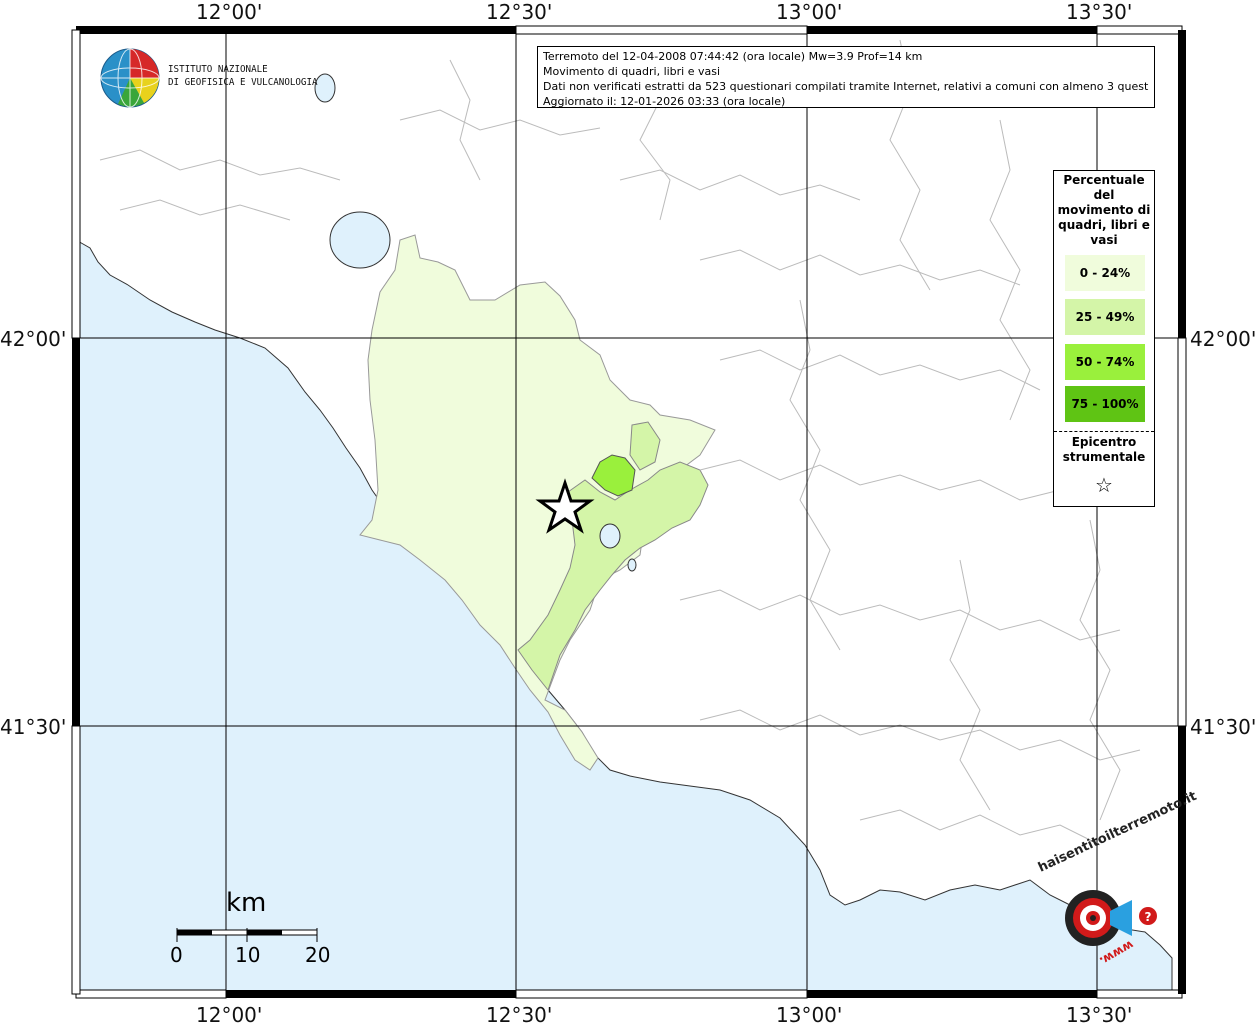 The height and width of the screenshot is (1027, 1256). I want to click on lon-label-bottom-3: 13°00', so click(809, 1015).